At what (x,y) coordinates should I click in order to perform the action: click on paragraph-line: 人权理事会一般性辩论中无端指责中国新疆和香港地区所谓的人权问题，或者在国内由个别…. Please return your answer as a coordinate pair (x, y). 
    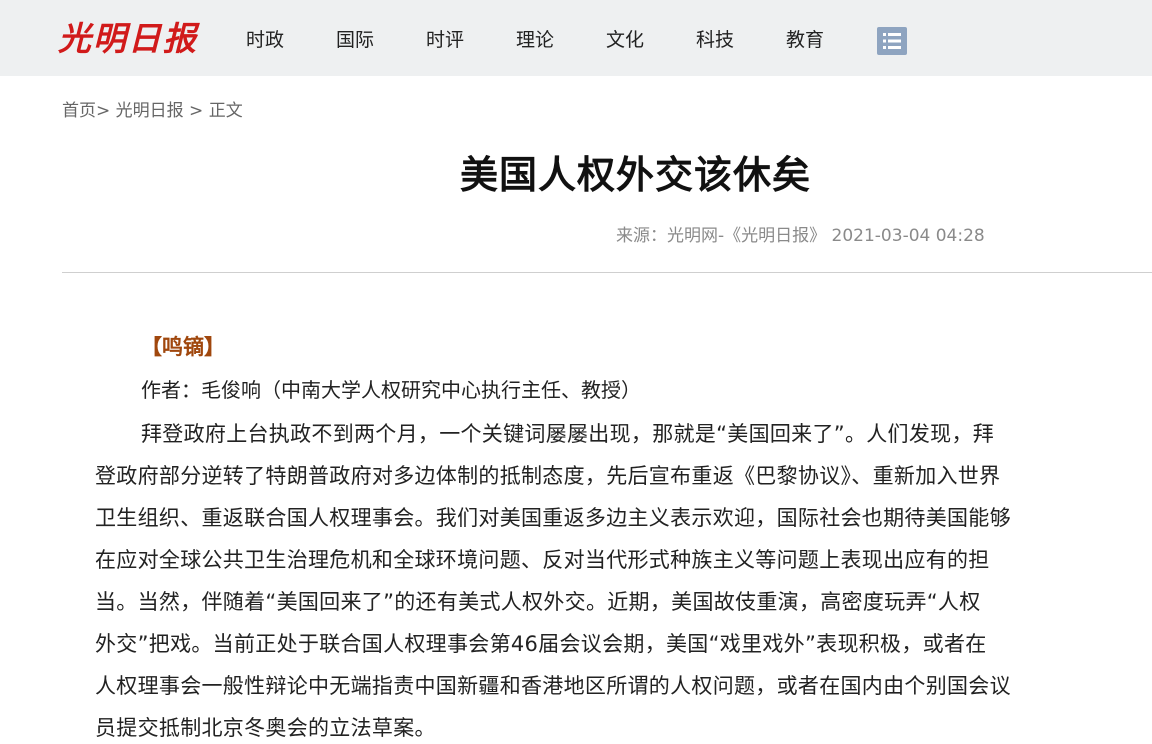
    Looking at the image, I should click on (553, 686).